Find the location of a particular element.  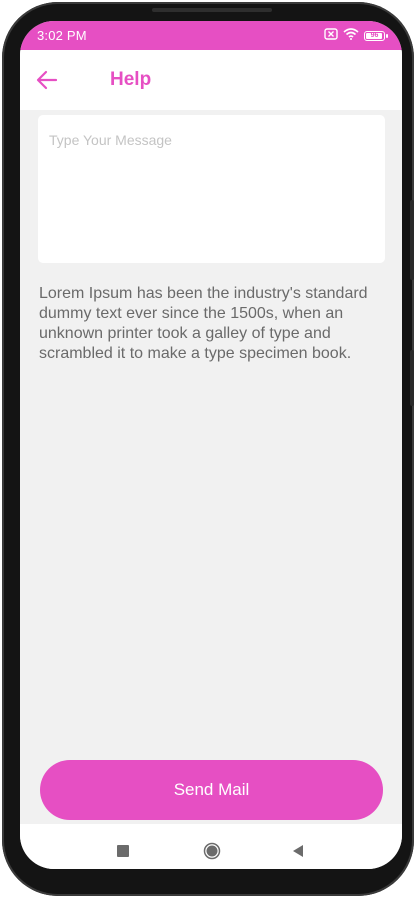

system-nav-bar is located at coordinates (211, 846).